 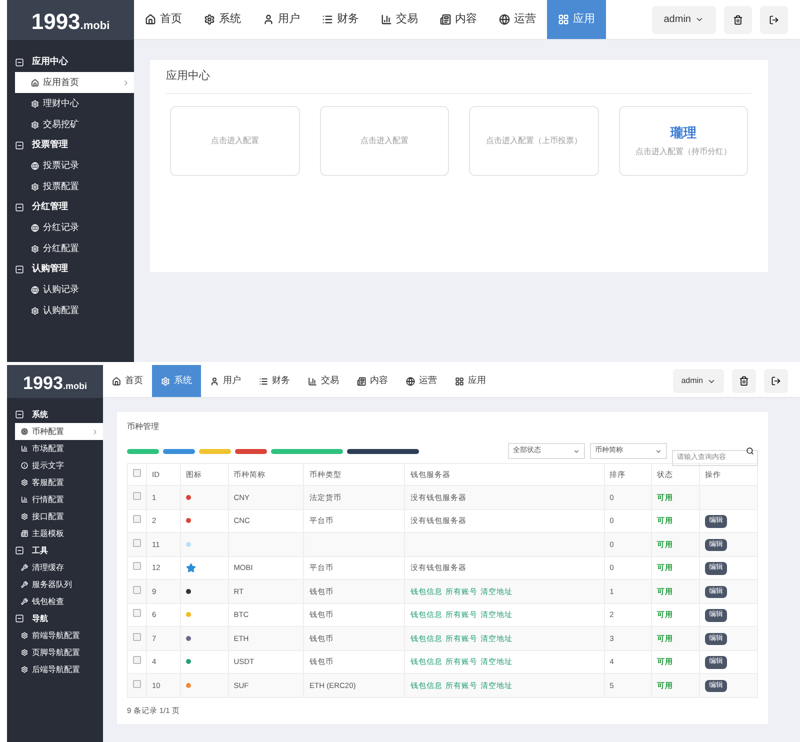 What do you see at coordinates (74, 248) in the screenshot?
I see `sidebar-item: 分红配置` at bounding box center [74, 248].